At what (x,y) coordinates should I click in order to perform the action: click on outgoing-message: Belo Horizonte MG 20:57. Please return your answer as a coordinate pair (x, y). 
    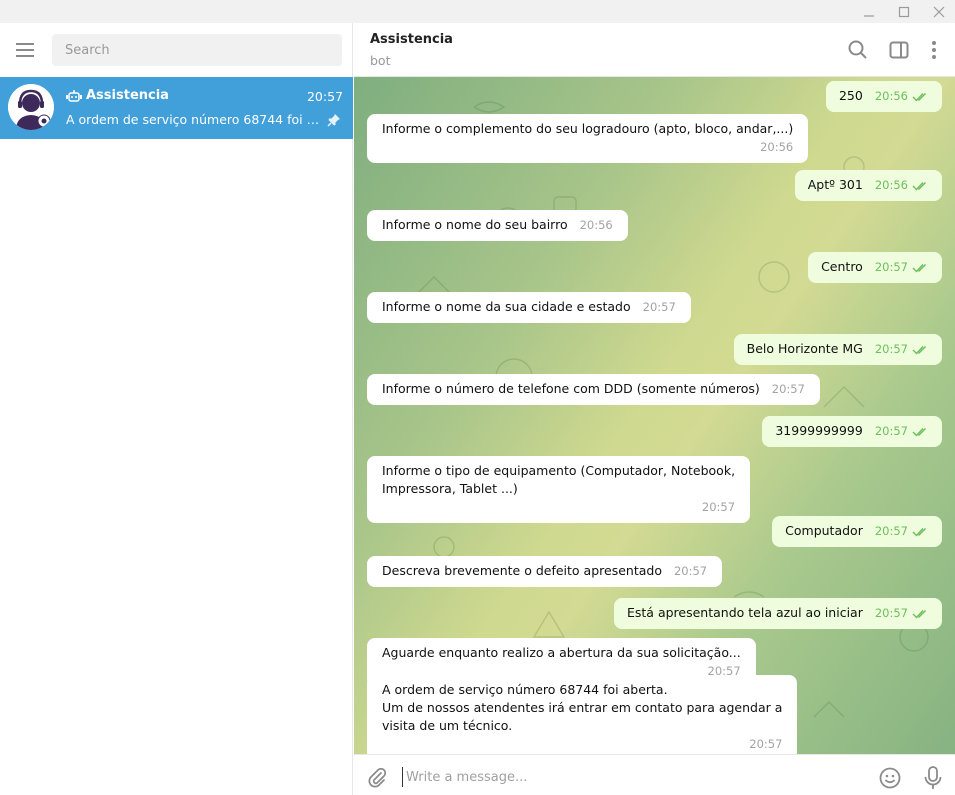
    Looking at the image, I should click on (837, 349).